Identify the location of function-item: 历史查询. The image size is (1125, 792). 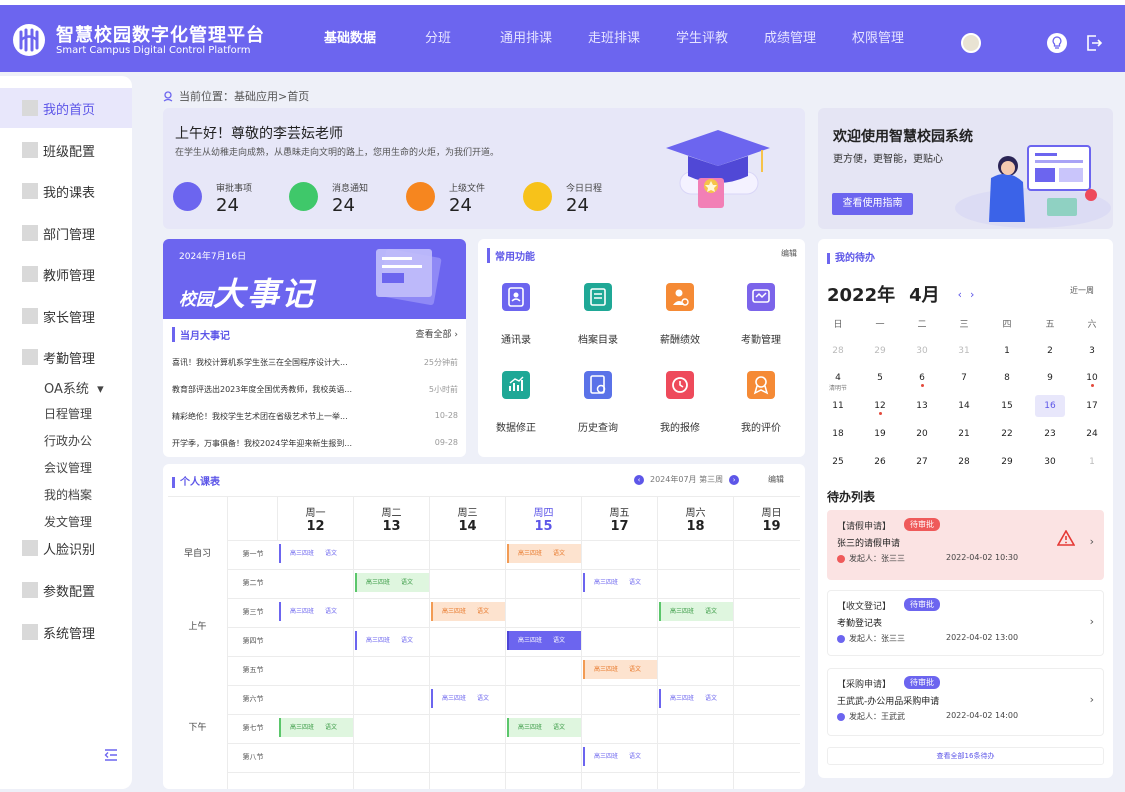
(598, 402).